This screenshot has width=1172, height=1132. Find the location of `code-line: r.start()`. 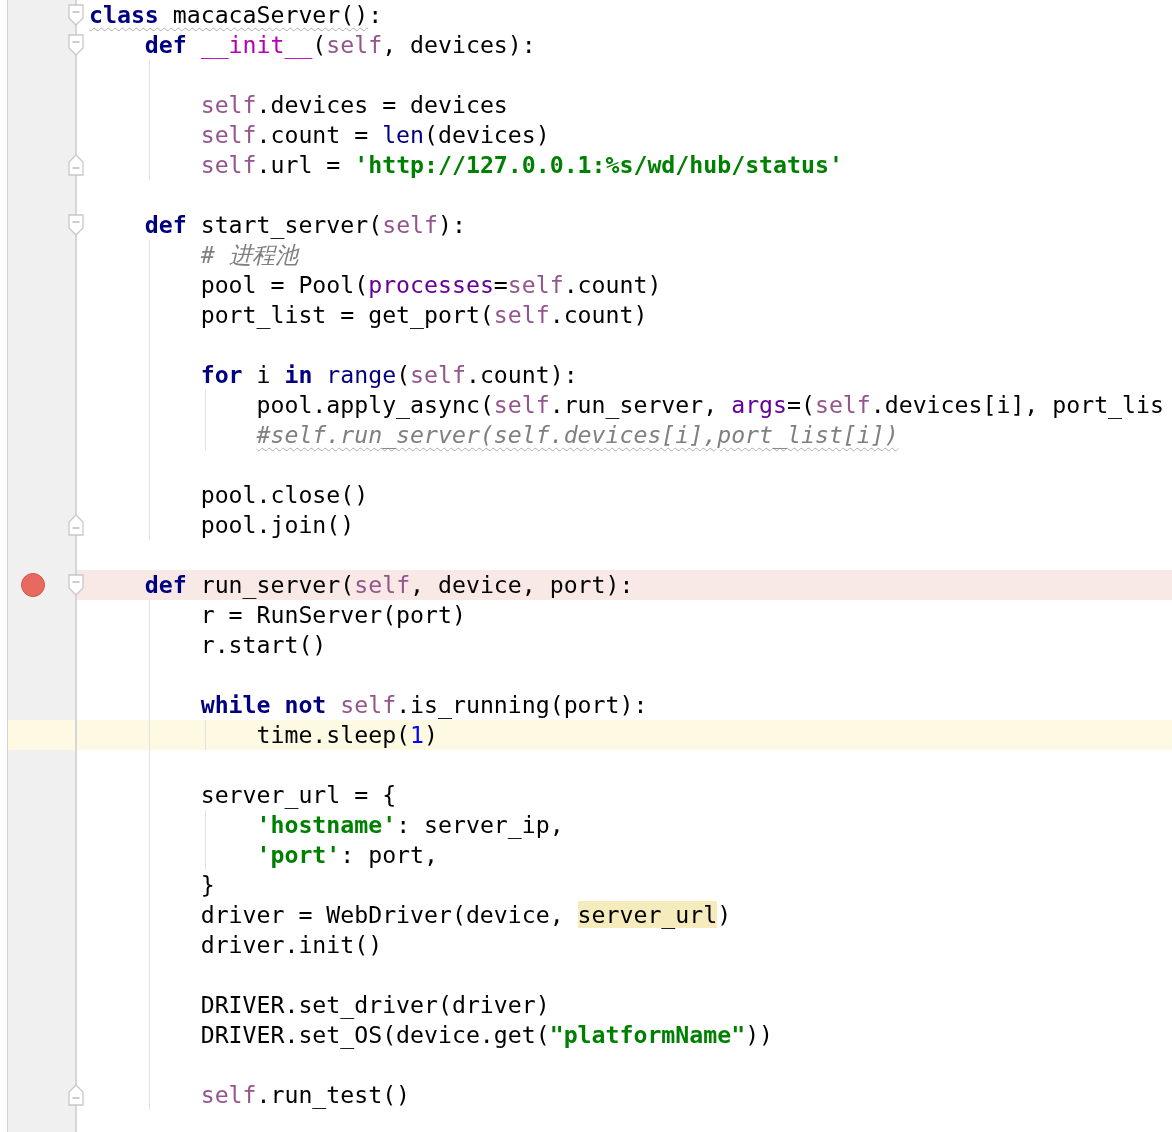

code-line: r.start() is located at coordinates (263, 644).